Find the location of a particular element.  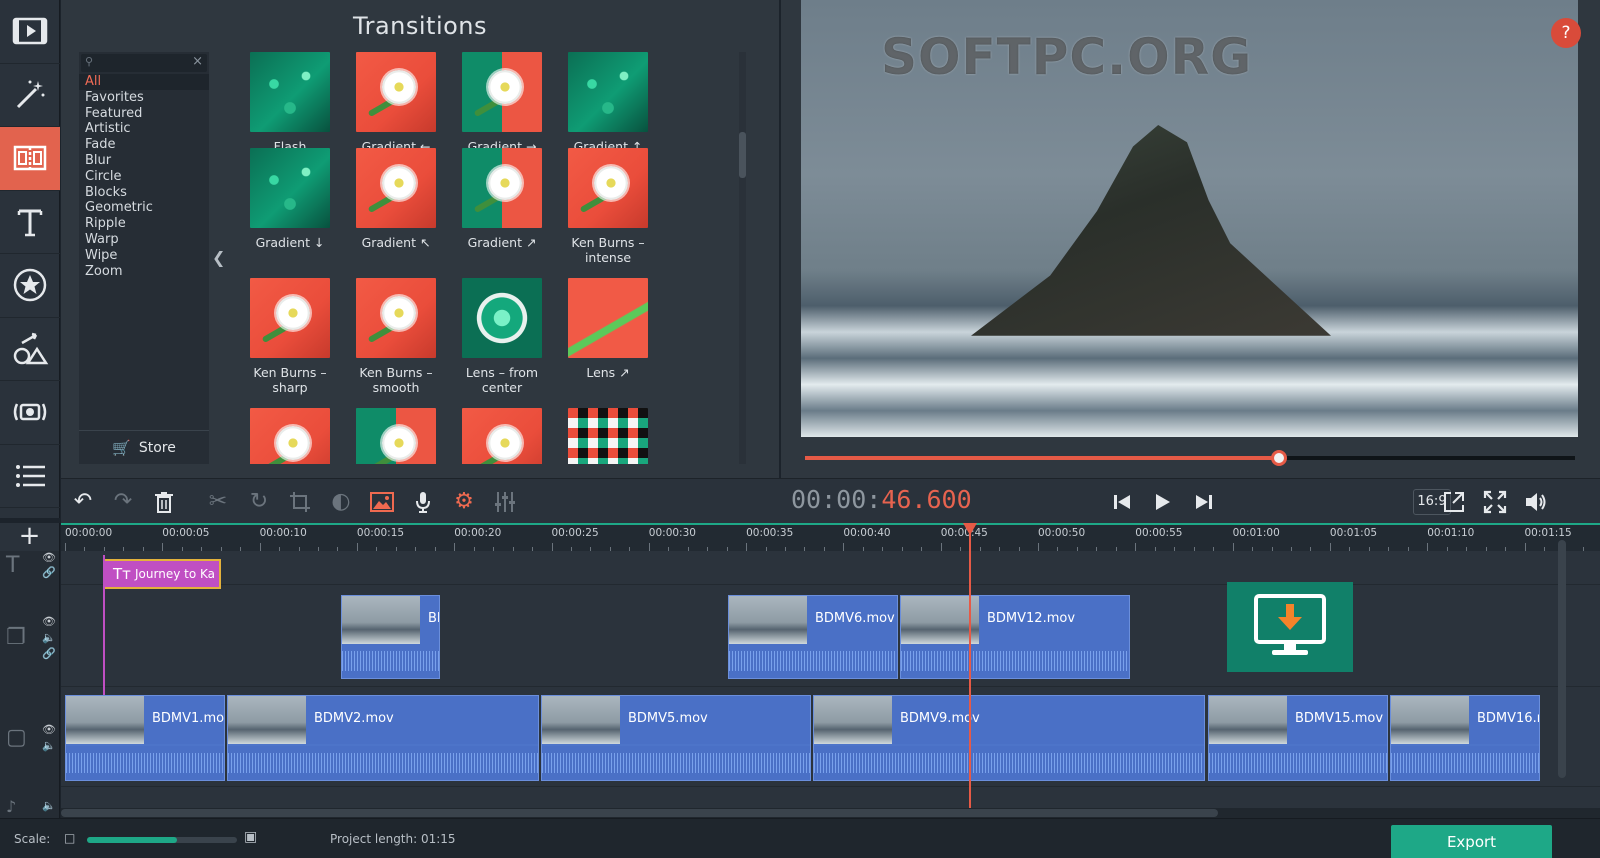

next-frame-button is located at coordinates (1204, 501).